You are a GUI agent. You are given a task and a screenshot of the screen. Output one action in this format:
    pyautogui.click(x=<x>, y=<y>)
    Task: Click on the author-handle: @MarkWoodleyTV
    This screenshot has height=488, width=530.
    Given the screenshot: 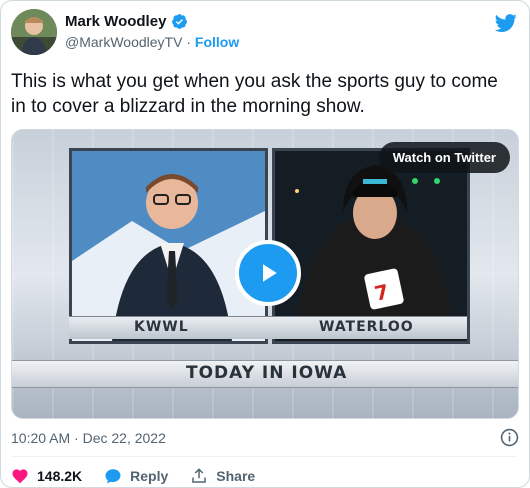 What is the action you would take?
    pyautogui.click(x=123, y=42)
    